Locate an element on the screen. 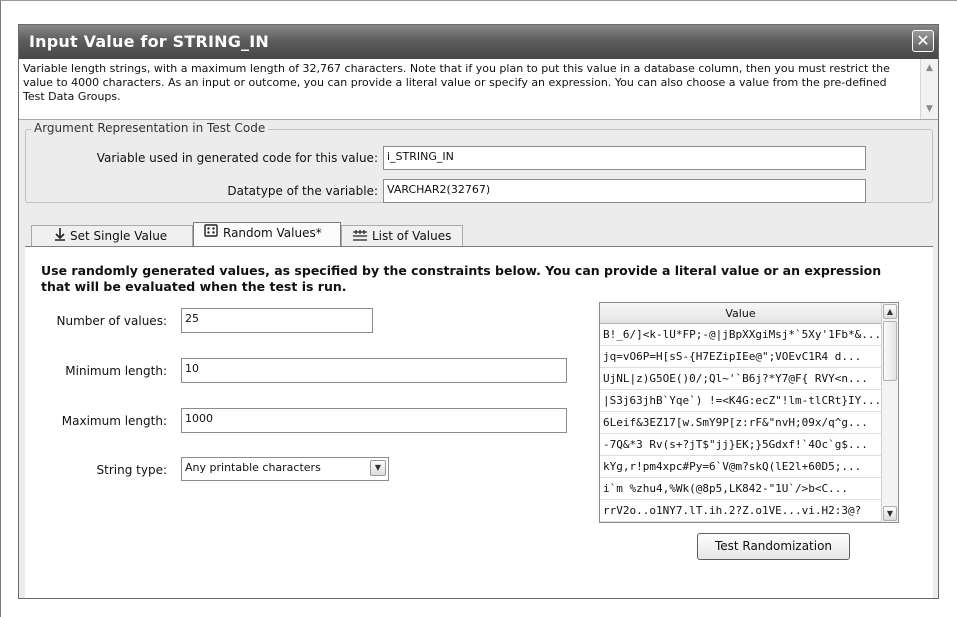 This screenshot has width=957, height=617. max-length-label: Maximum length: is located at coordinates (114, 421).